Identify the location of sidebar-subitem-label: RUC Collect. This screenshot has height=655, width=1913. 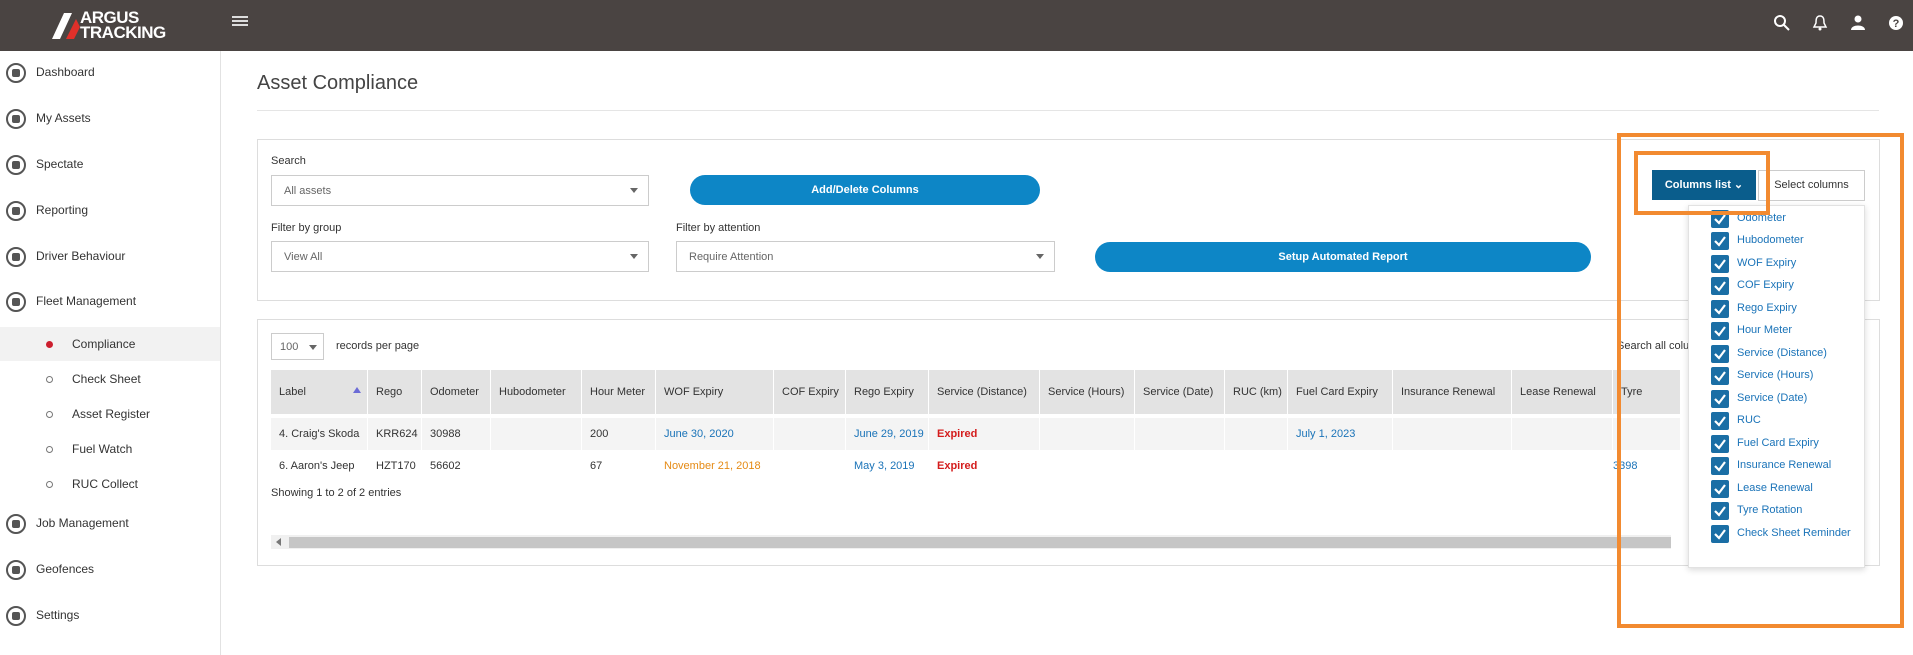
(105, 484).